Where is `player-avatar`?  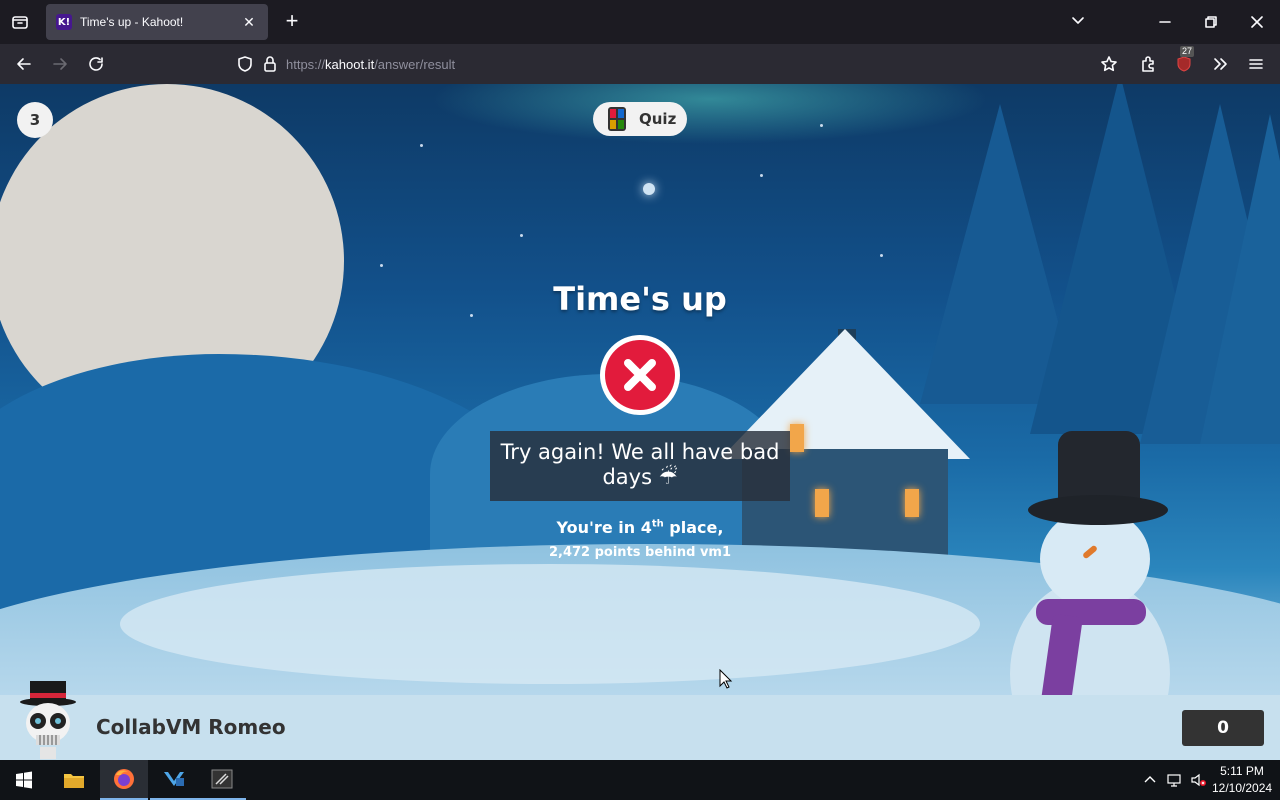
player-avatar is located at coordinates (48, 719).